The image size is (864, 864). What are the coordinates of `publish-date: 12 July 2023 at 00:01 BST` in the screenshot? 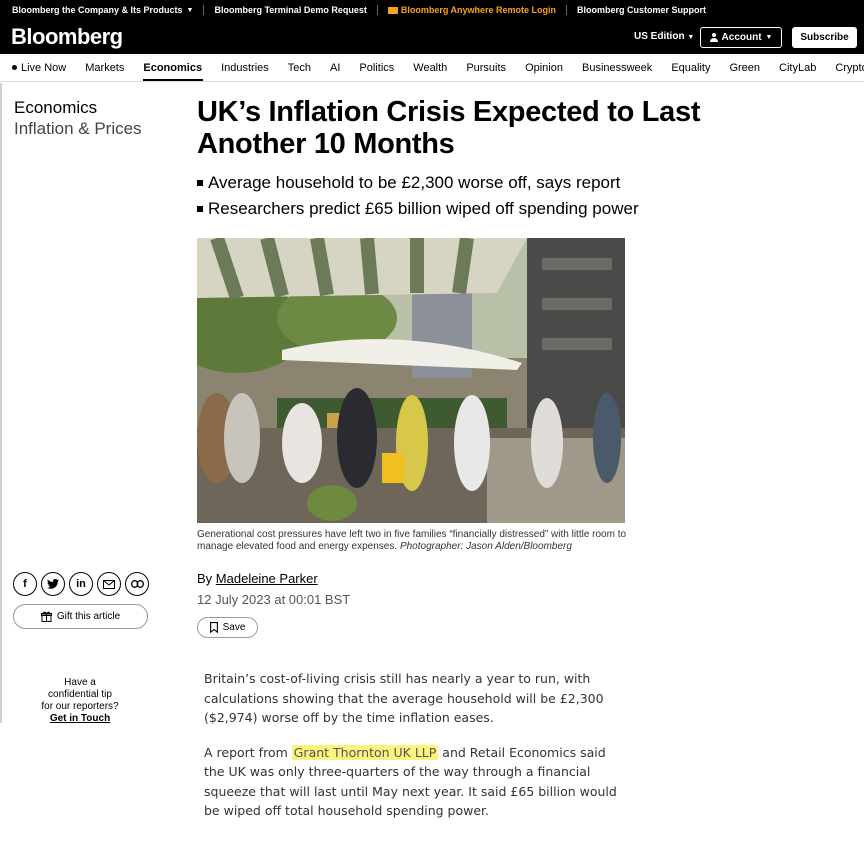 It's located at (274, 599).